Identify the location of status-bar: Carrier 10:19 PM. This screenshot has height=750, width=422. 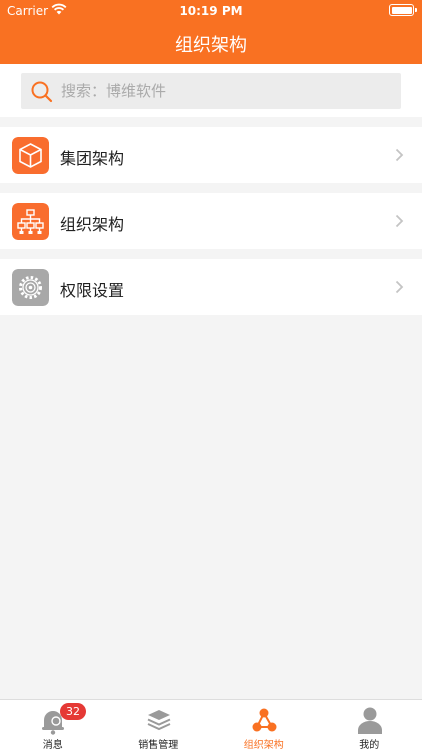
(211, 11).